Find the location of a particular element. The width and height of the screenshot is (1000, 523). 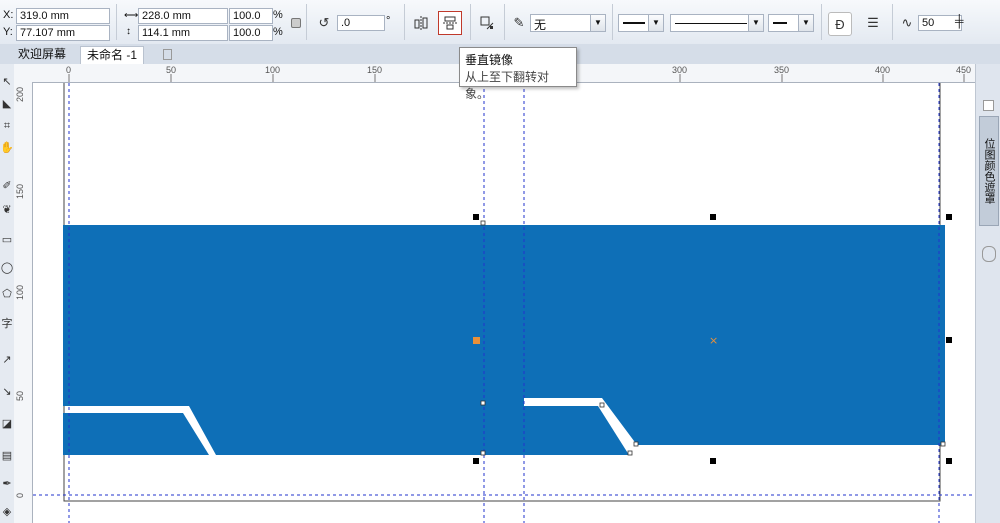

left-blue-shape-lower is located at coordinates (136, 434).